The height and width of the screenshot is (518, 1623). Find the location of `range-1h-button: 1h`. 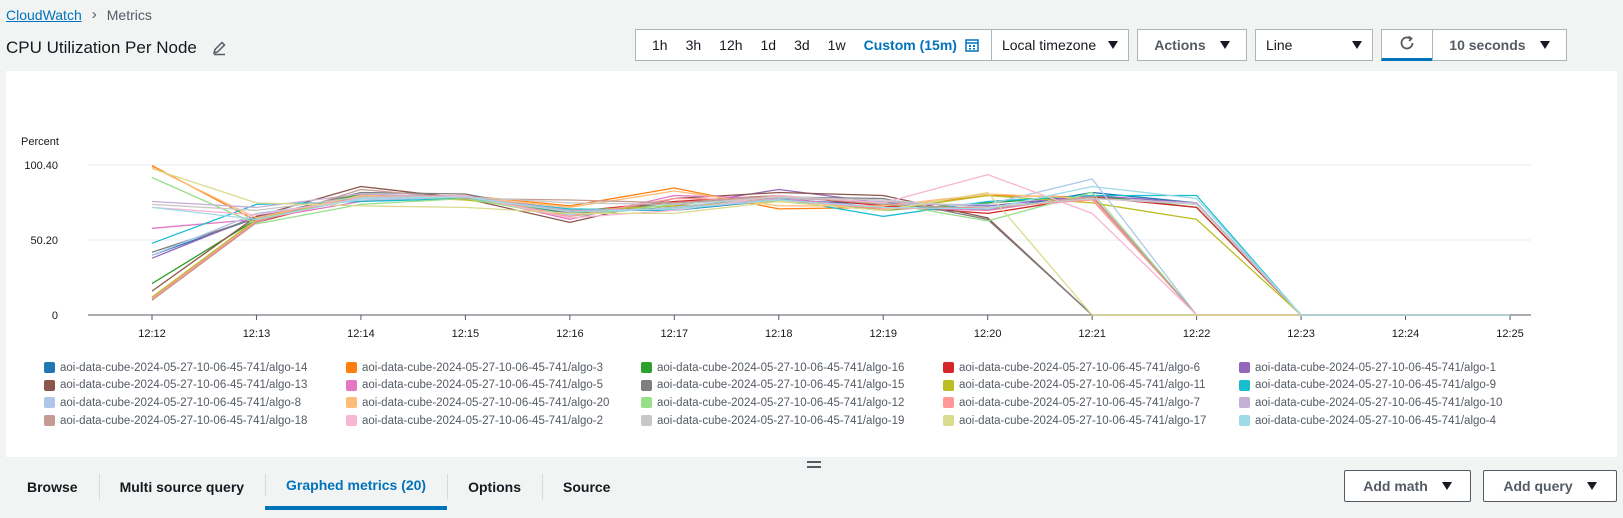

range-1h-button: 1h is located at coordinates (660, 45).